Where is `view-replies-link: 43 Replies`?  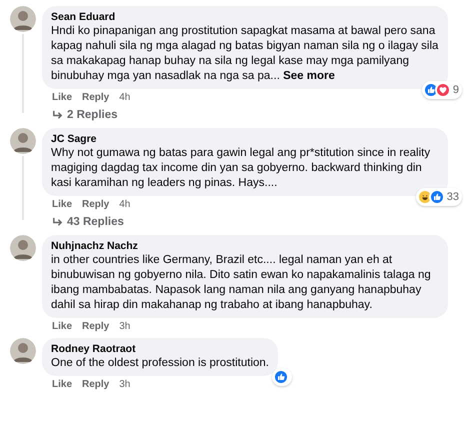 view-replies-link: 43 Replies is located at coordinates (83, 220).